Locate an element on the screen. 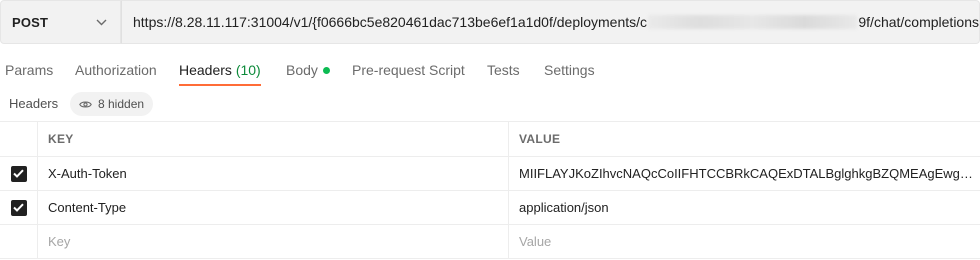  column-header-key: KEY is located at coordinates (273, 139).